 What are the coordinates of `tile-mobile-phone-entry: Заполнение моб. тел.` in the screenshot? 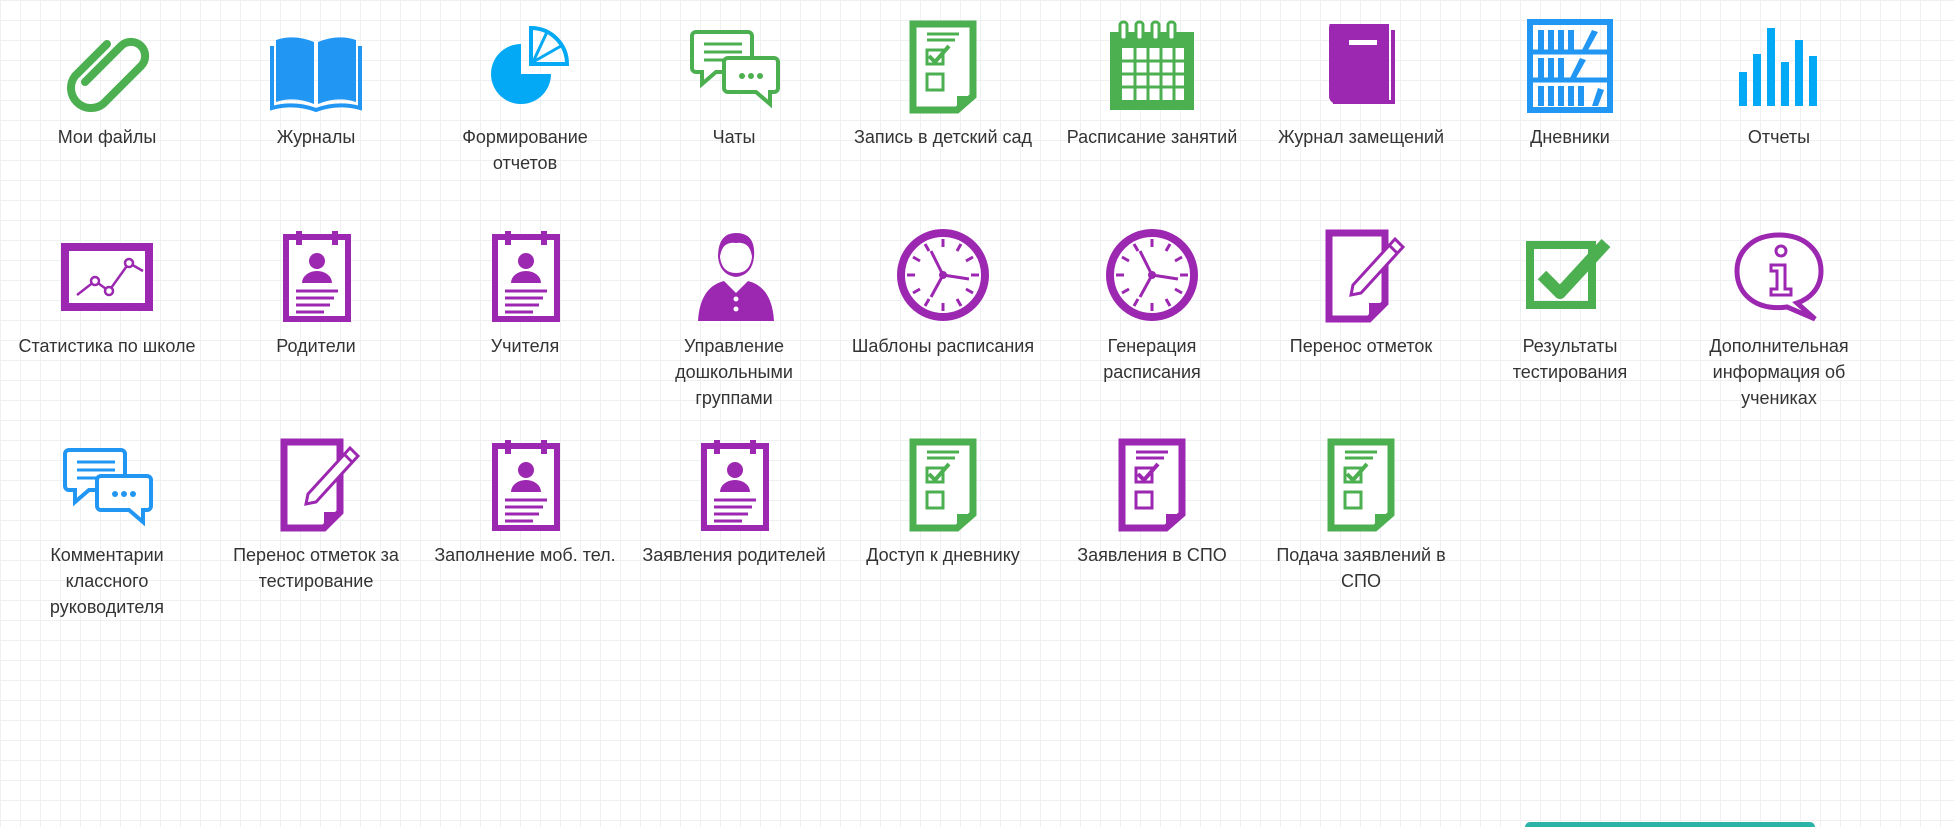 It's located at (525, 502).